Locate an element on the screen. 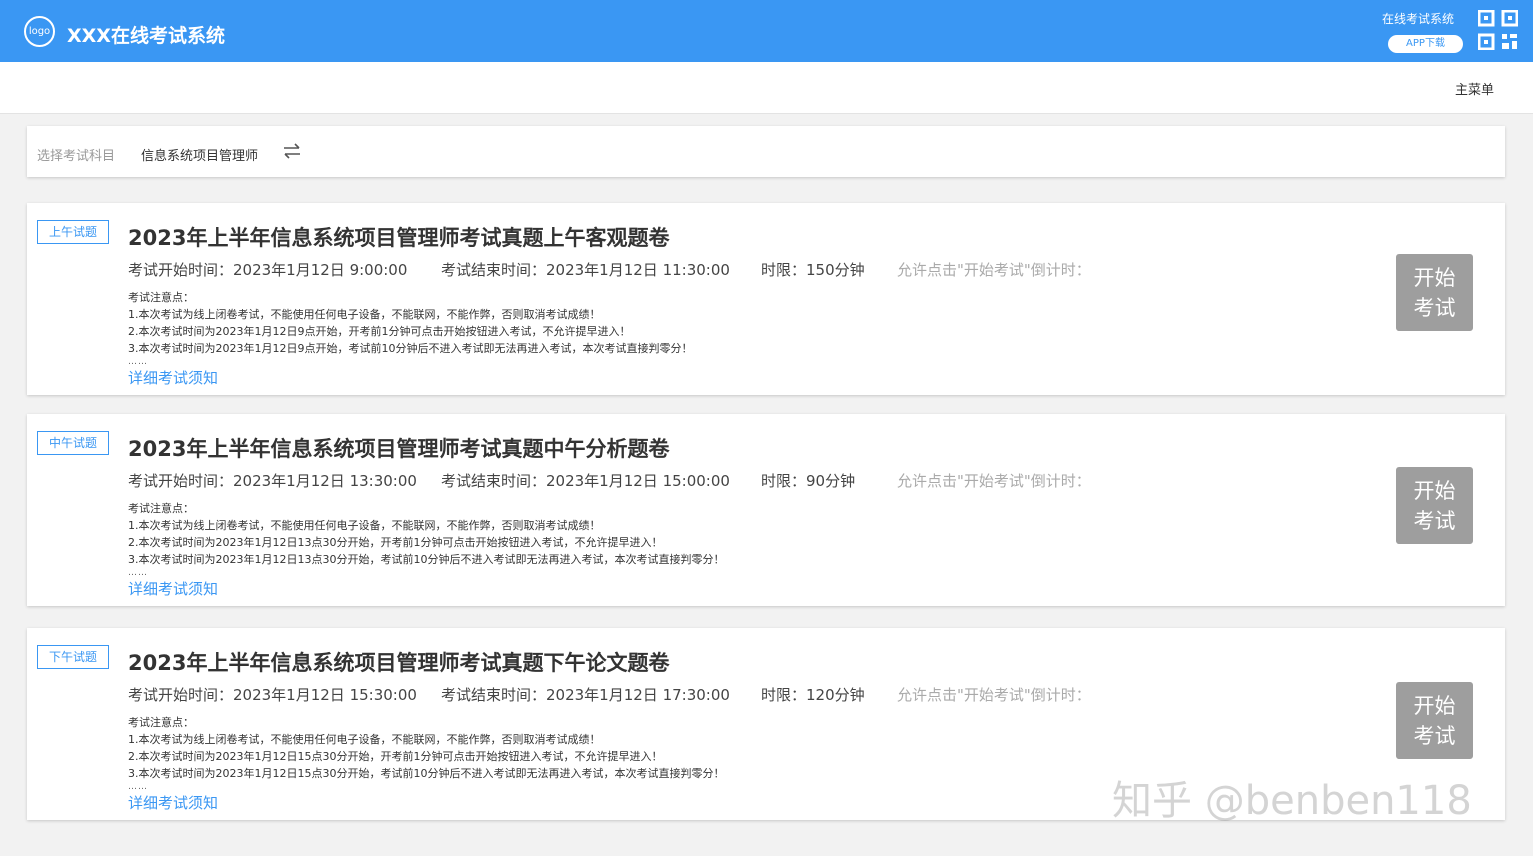 Image resolution: width=1533 pixels, height=856 pixels. qr-code-icon is located at coordinates (1498, 30).